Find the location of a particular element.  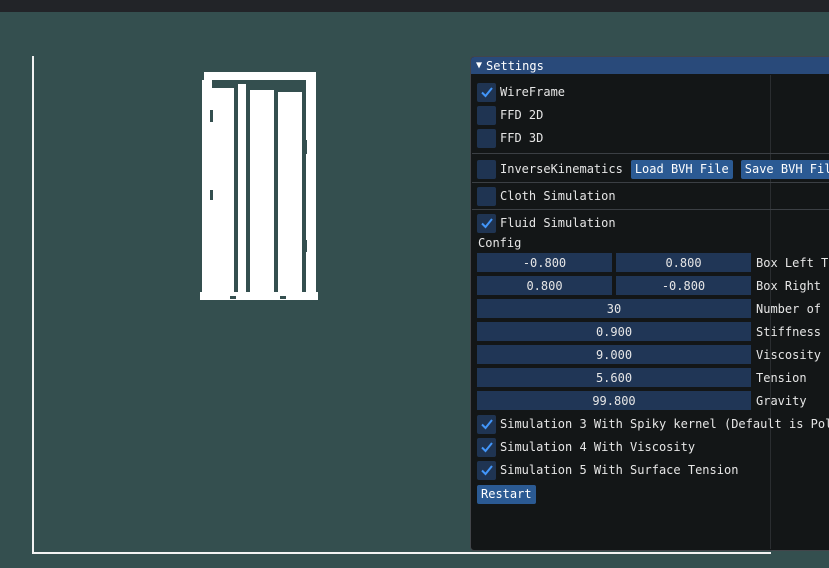

wireframe-checkbox is located at coordinates (486, 92).